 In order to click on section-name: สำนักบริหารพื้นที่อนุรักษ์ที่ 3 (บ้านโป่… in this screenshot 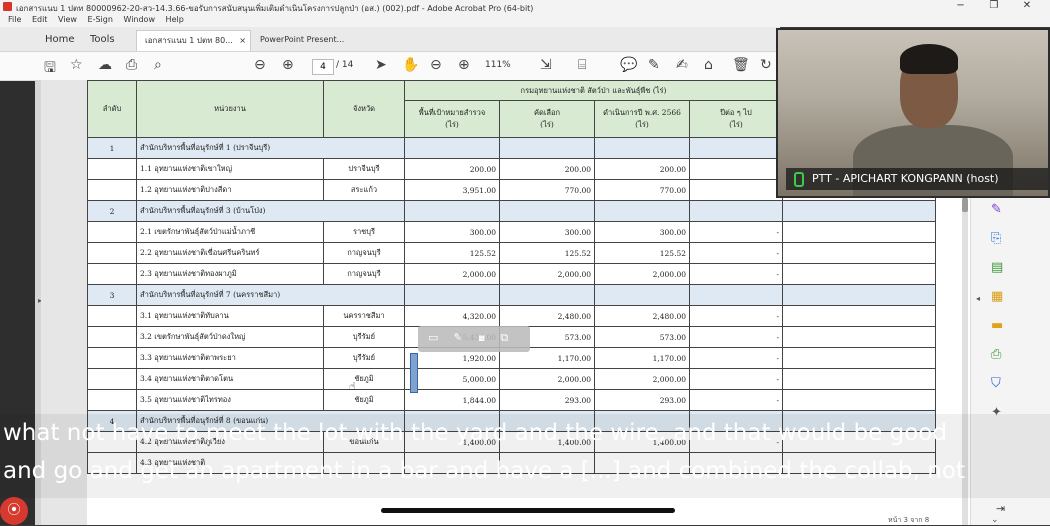, I will do `click(270, 211)`.